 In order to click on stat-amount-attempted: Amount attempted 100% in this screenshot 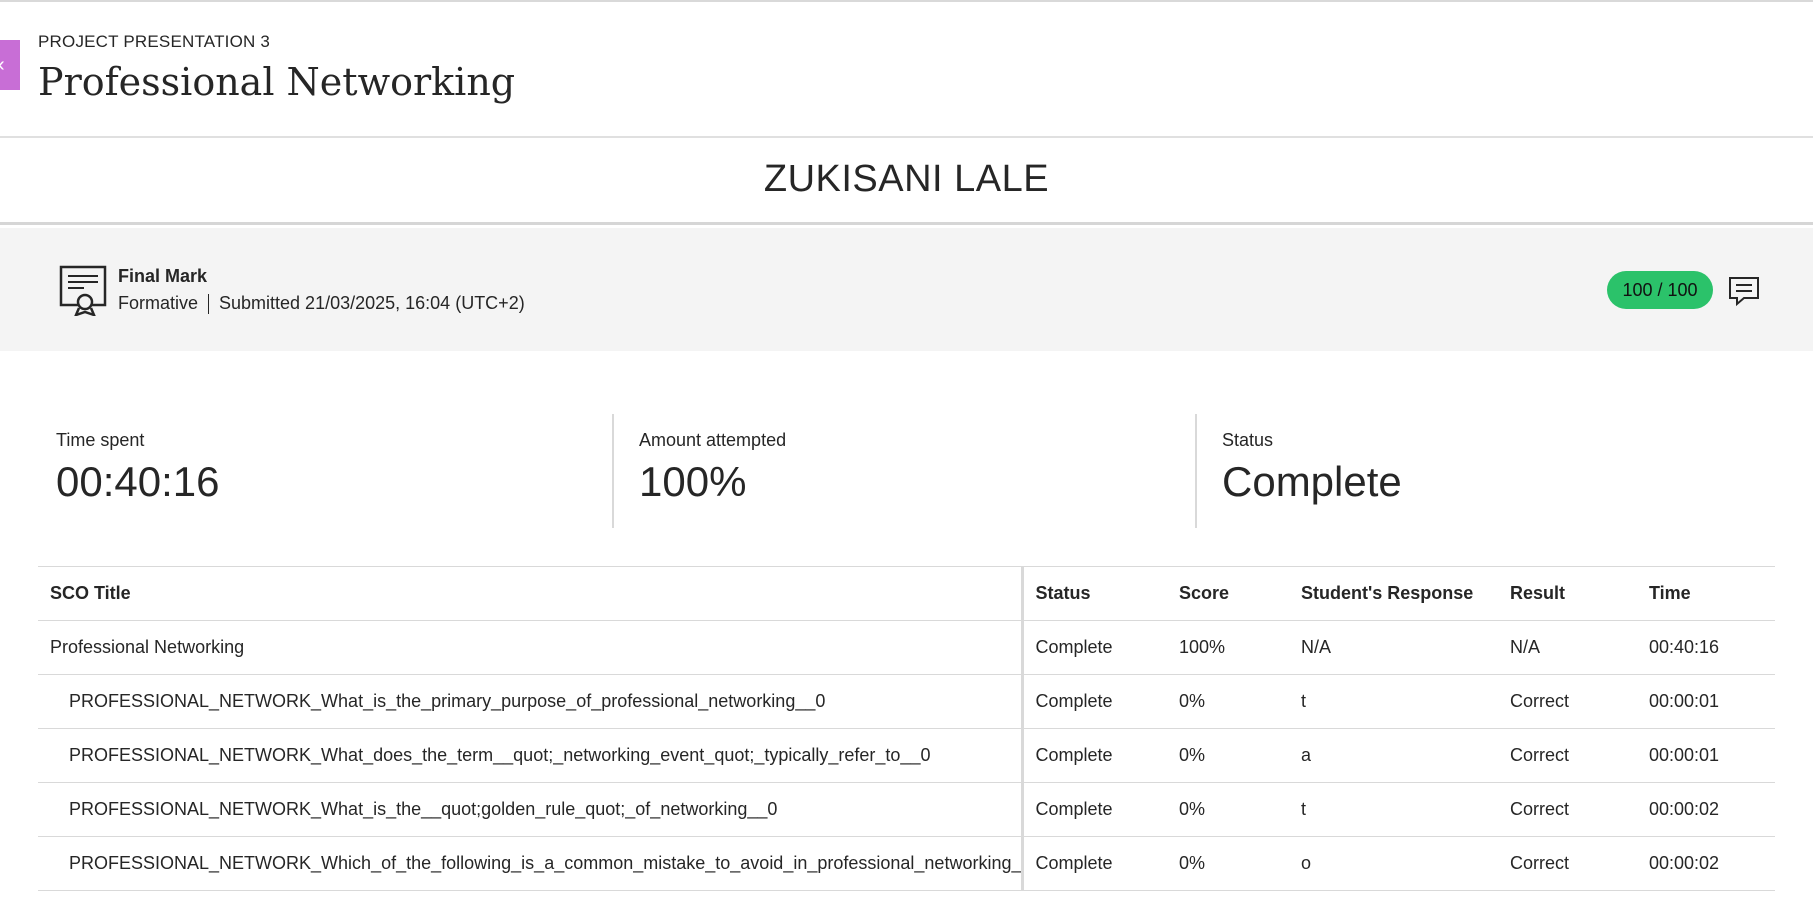, I will do `click(906, 471)`.